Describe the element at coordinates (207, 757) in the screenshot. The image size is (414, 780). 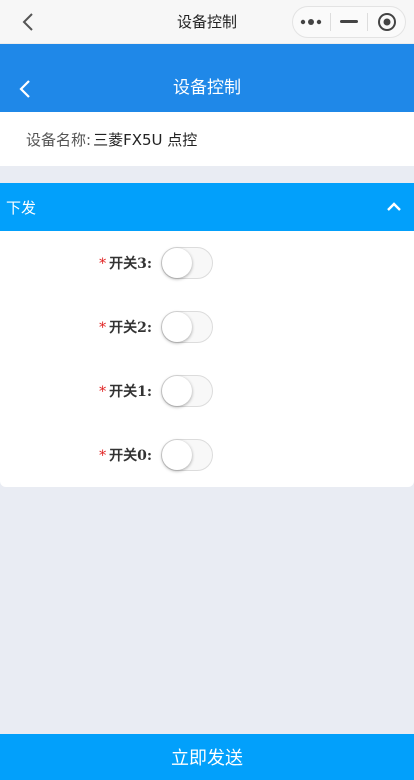
I see `send-now-button: 立即发送` at that location.